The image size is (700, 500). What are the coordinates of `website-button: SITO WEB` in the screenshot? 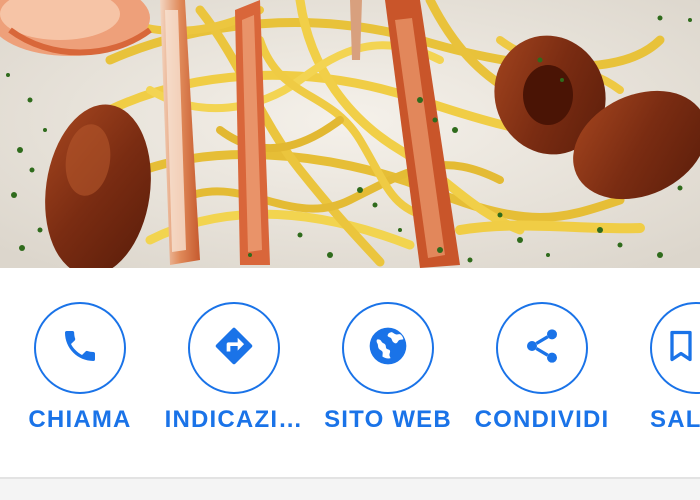 It's located at (388, 367).